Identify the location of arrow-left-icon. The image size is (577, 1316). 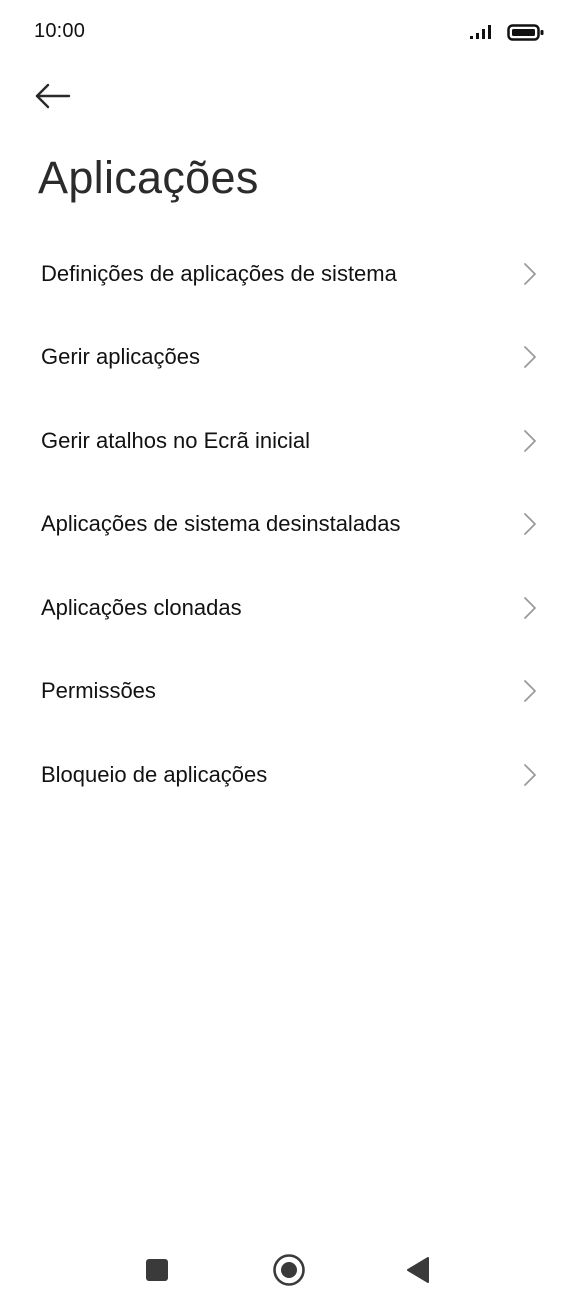
(53, 96).